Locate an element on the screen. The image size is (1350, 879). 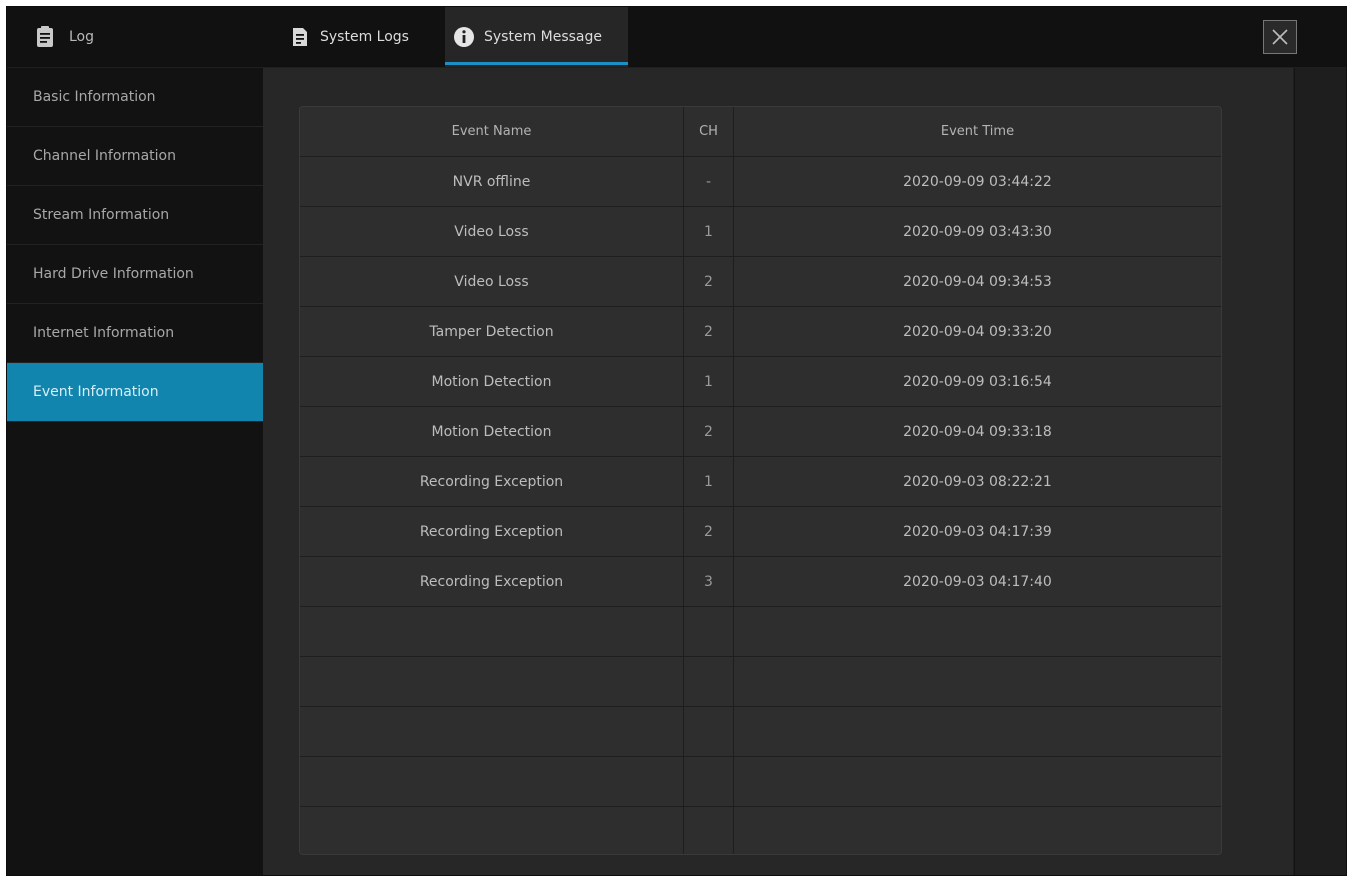
table-header: Event Name CH Event Time is located at coordinates (760, 132).